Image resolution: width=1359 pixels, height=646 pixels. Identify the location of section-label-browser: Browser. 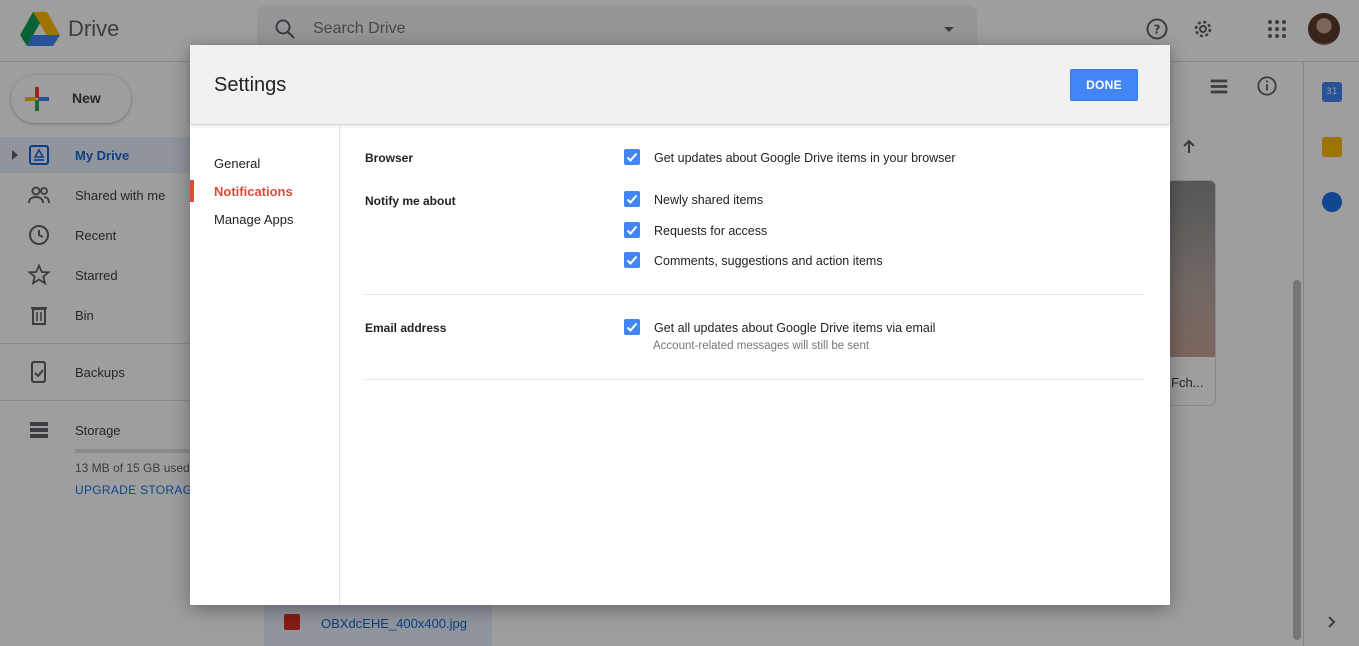
(389, 158).